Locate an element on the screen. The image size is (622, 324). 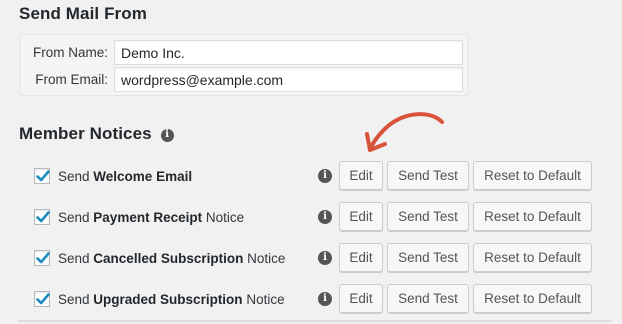
from-email-field is located at coordinates (288, 79).